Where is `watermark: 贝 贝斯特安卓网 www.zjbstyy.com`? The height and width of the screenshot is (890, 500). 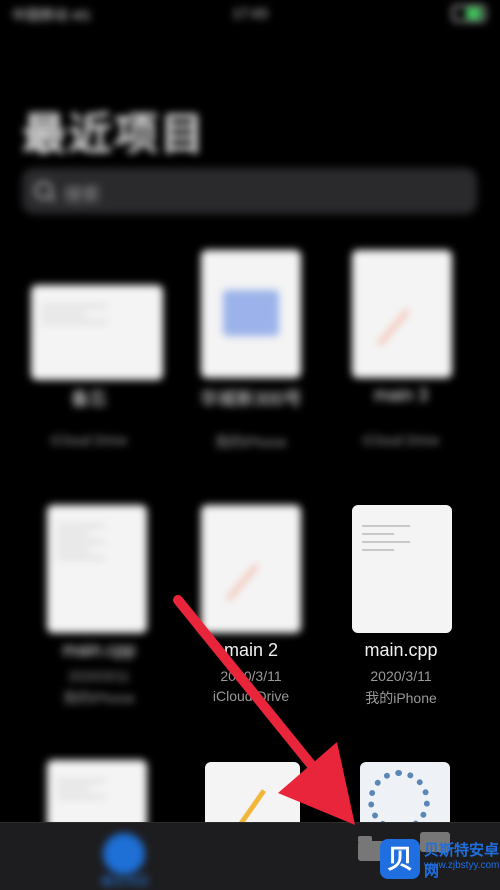 watermark: 贝 贝斯特安卓网 www.zjbstyy.com is located at coordinates (440, 860).